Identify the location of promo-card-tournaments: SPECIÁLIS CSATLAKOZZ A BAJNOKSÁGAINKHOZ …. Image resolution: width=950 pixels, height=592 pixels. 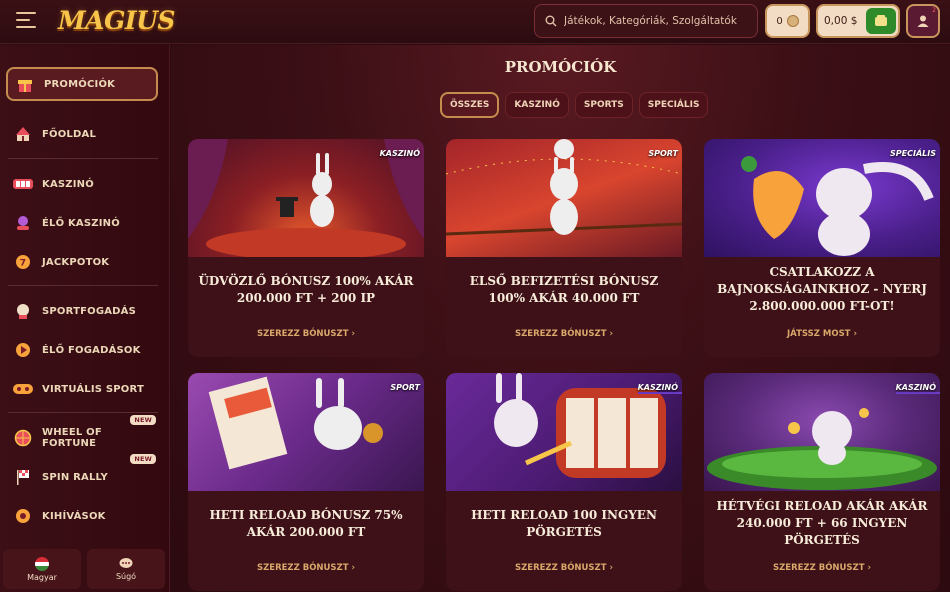
(822, 248).